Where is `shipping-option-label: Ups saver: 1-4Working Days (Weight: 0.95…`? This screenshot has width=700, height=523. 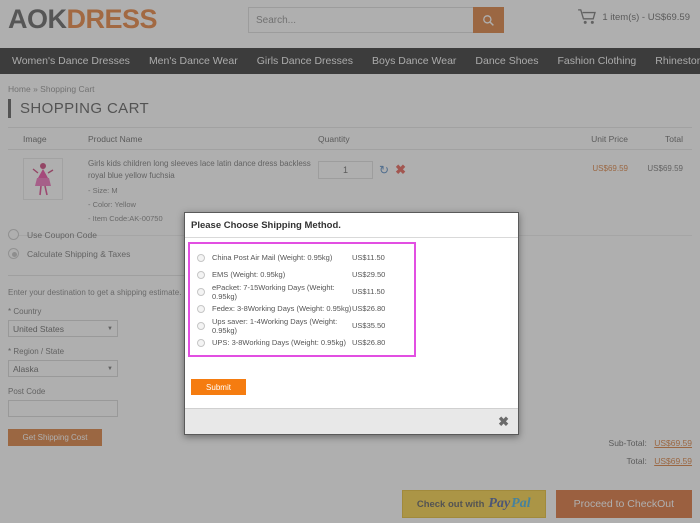 shipping-option-label: Ups saver: 1-4Working Days (Weight: 0.95… is located at coordinates (275, 325).